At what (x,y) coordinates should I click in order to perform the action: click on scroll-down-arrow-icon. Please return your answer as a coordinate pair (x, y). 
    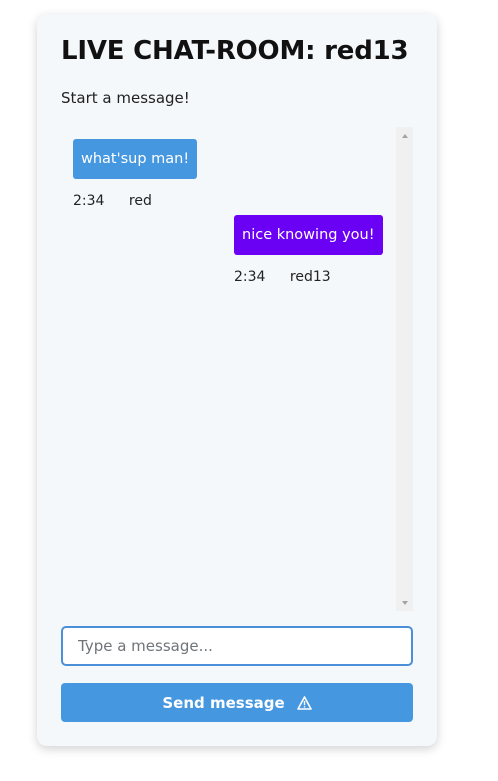
    Looking at the image, I should click on (404, 602).